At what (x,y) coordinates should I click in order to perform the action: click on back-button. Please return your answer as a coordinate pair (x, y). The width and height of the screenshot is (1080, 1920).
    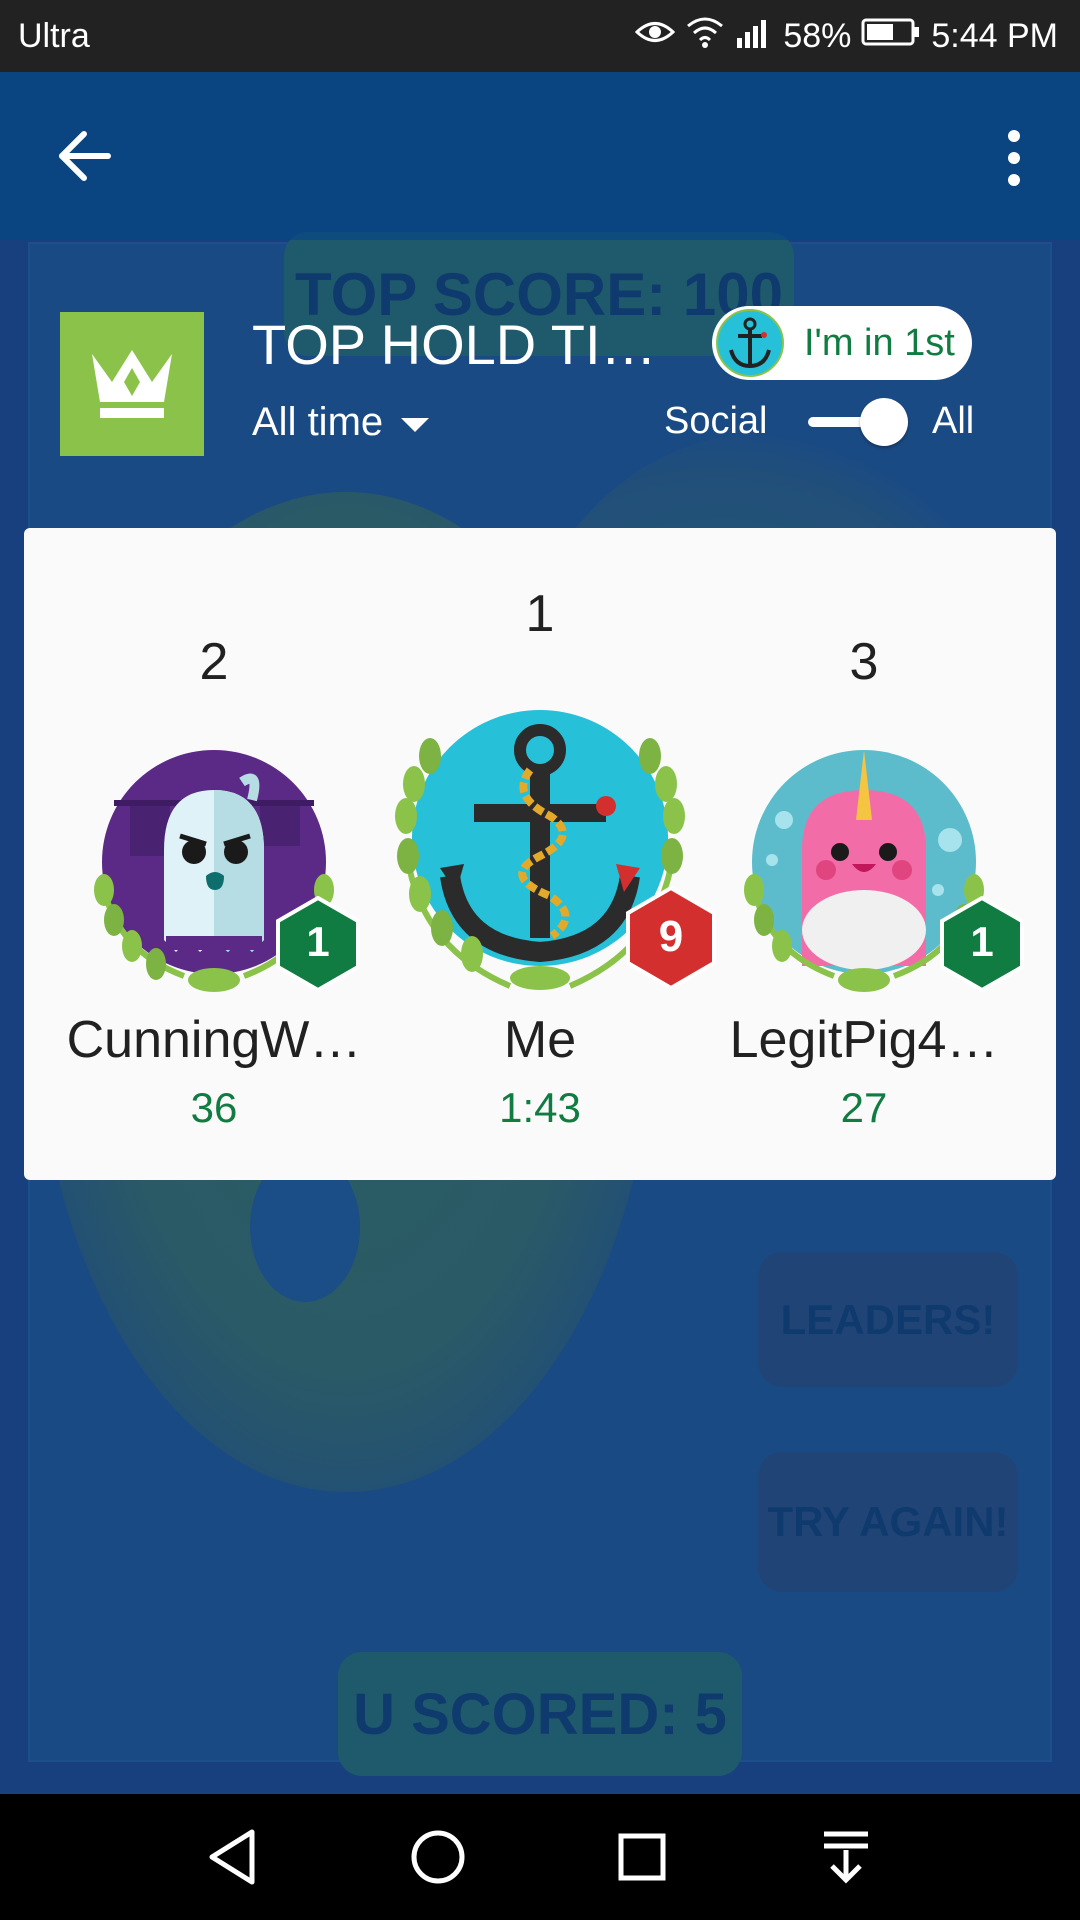
    Looking at the image, I should click on (84, 156).